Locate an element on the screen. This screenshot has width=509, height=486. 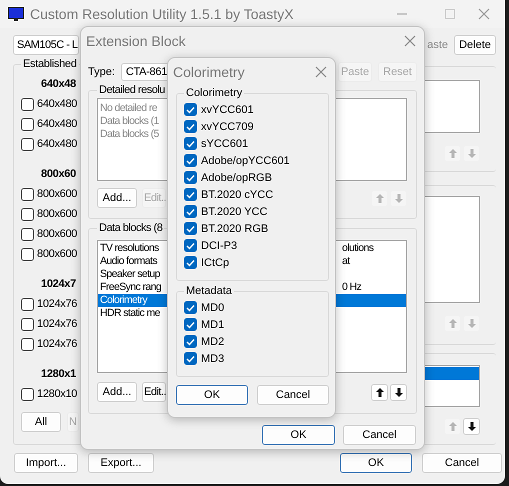
checkbox-label: ICtCp is located at coordinates (215, 262).